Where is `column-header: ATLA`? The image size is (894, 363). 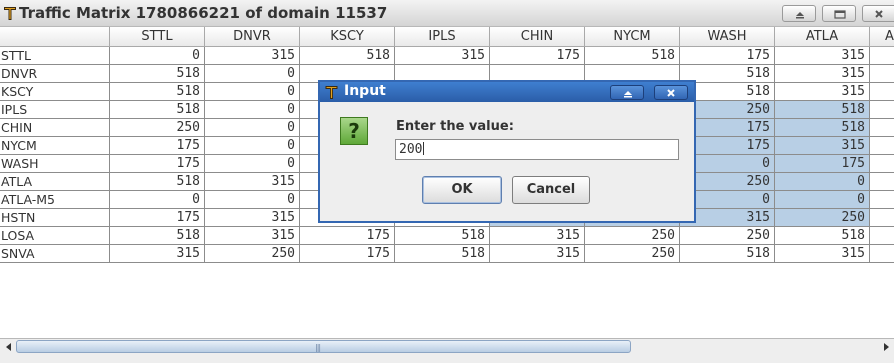 column-header: ATLA is located at coordinates (822, 37).